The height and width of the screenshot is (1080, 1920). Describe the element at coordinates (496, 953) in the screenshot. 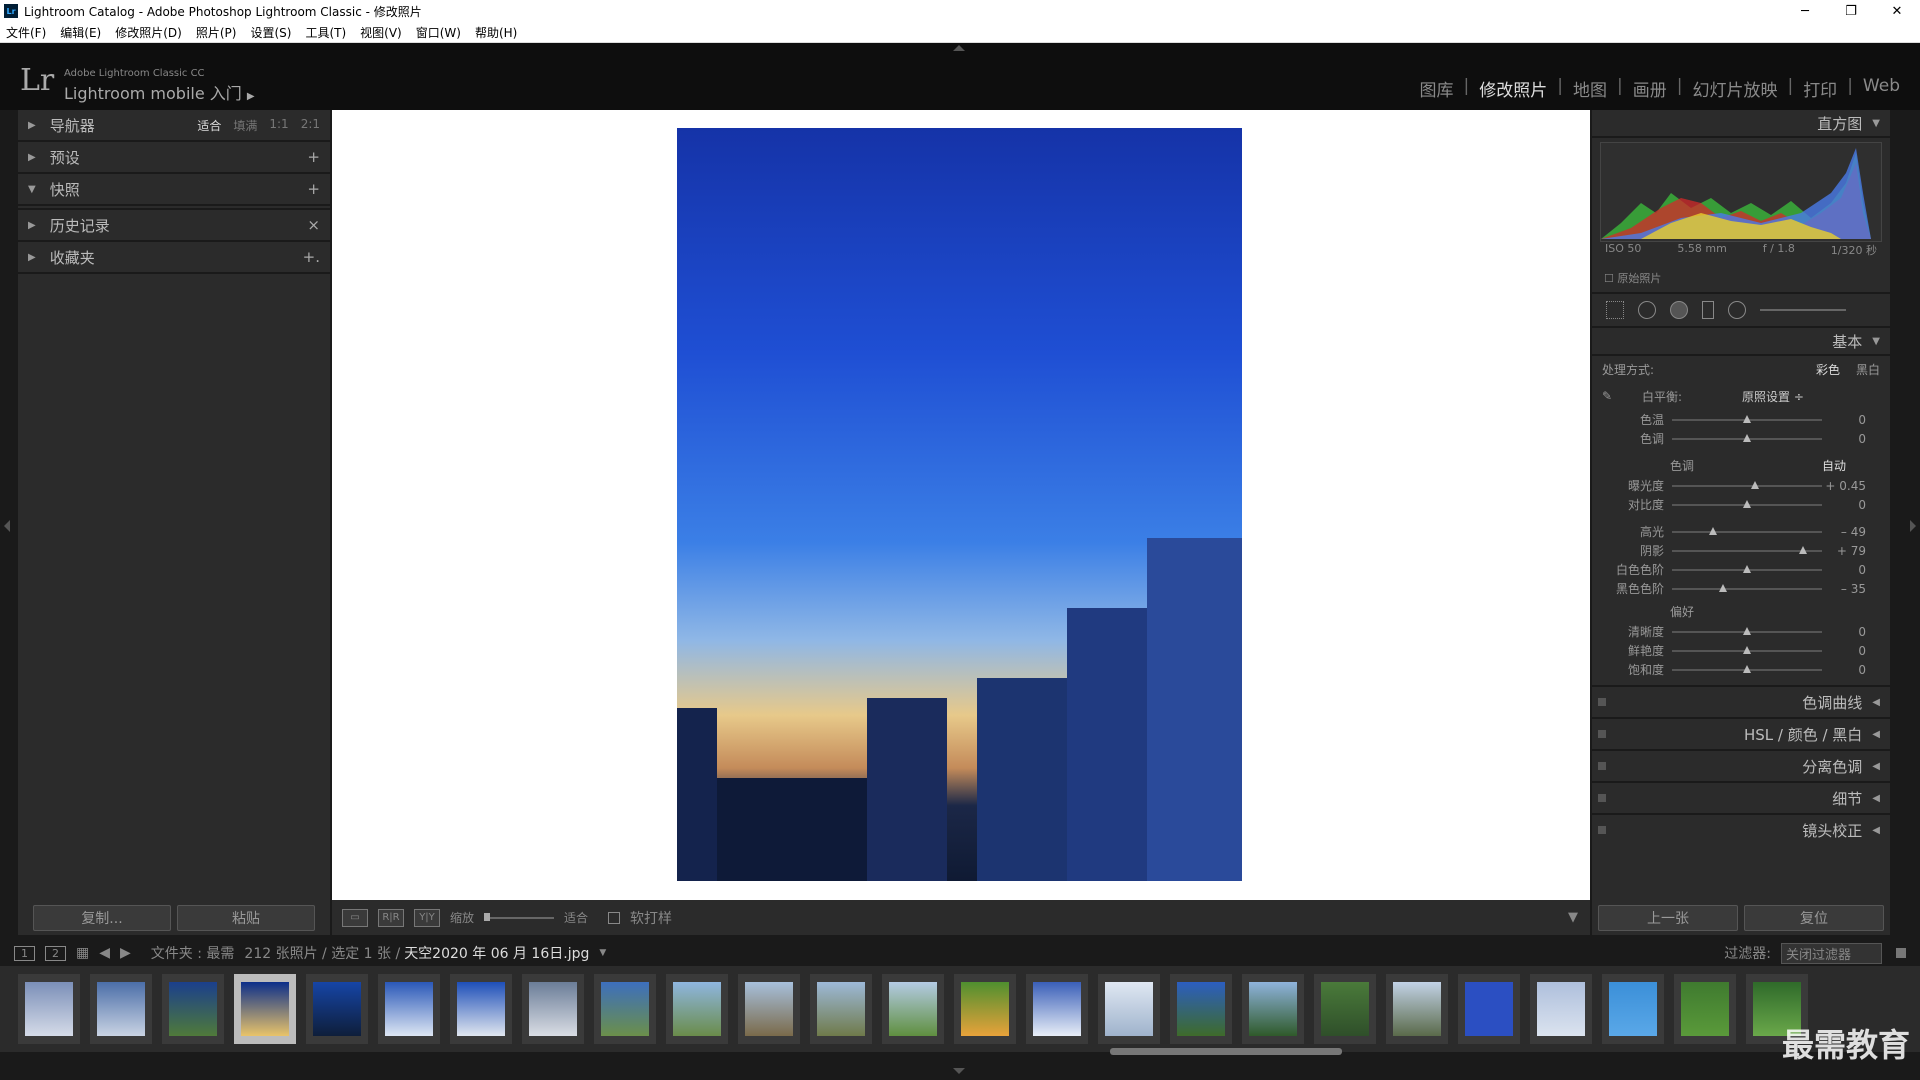

I see `filename: 天空2020 年 06 月 16日.jpg` at that location.